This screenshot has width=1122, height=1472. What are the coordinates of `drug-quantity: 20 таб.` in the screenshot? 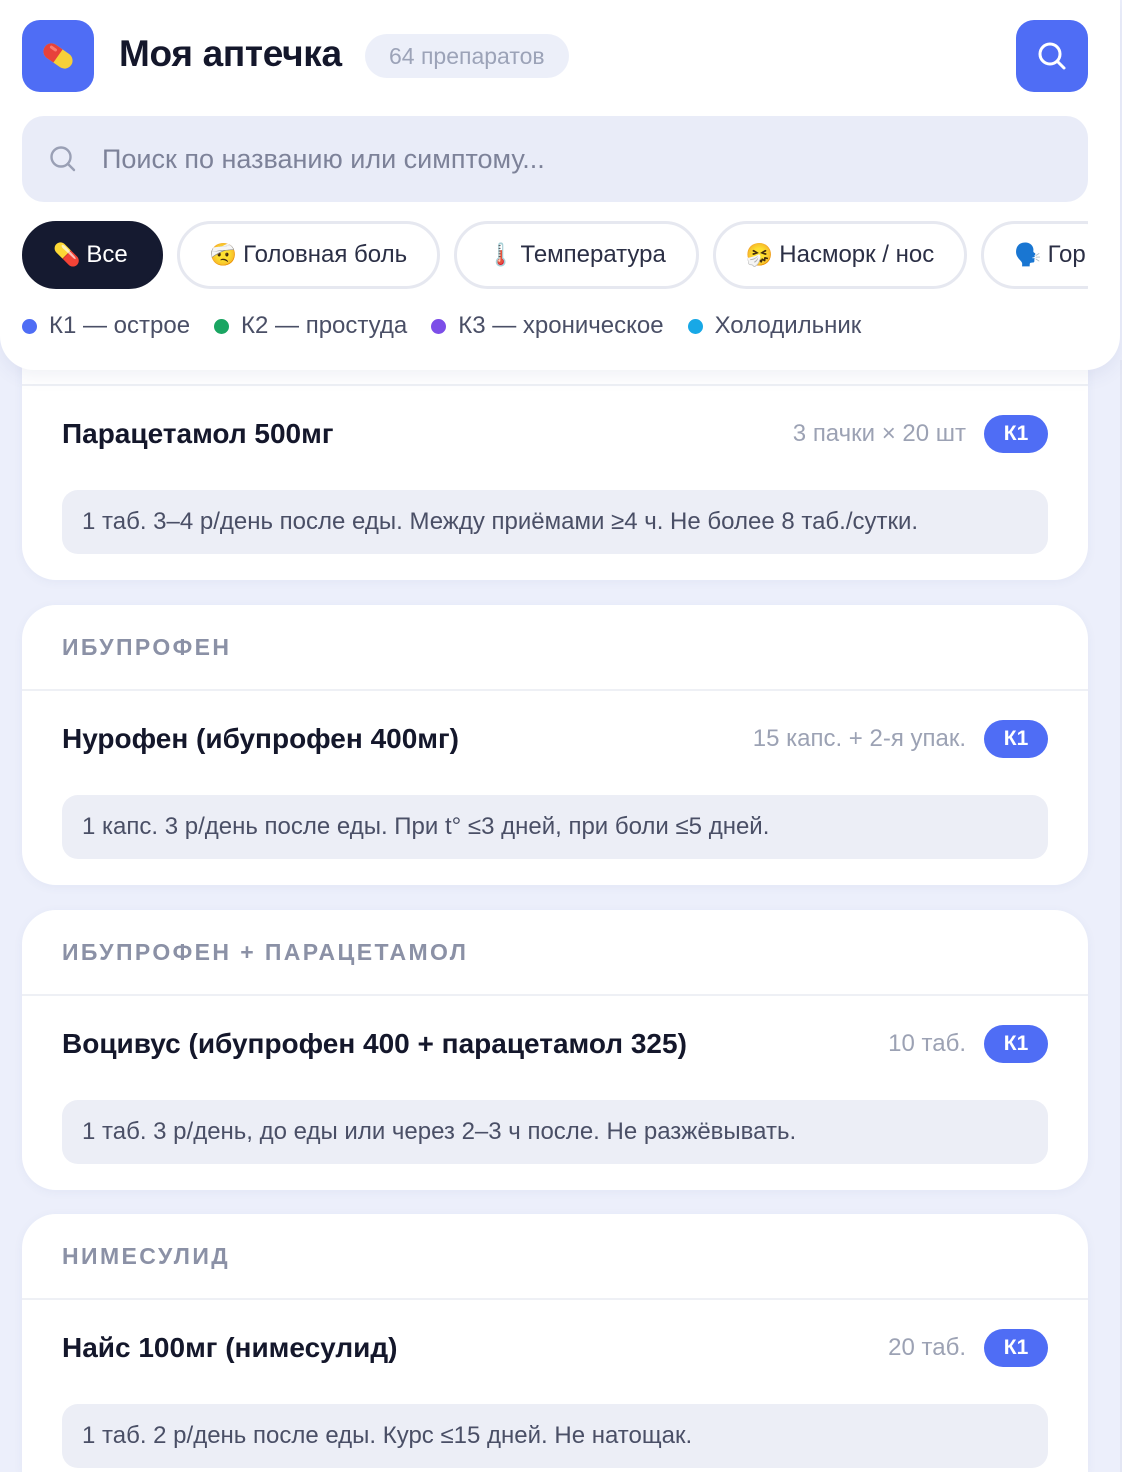 It's located at (927, 1347).